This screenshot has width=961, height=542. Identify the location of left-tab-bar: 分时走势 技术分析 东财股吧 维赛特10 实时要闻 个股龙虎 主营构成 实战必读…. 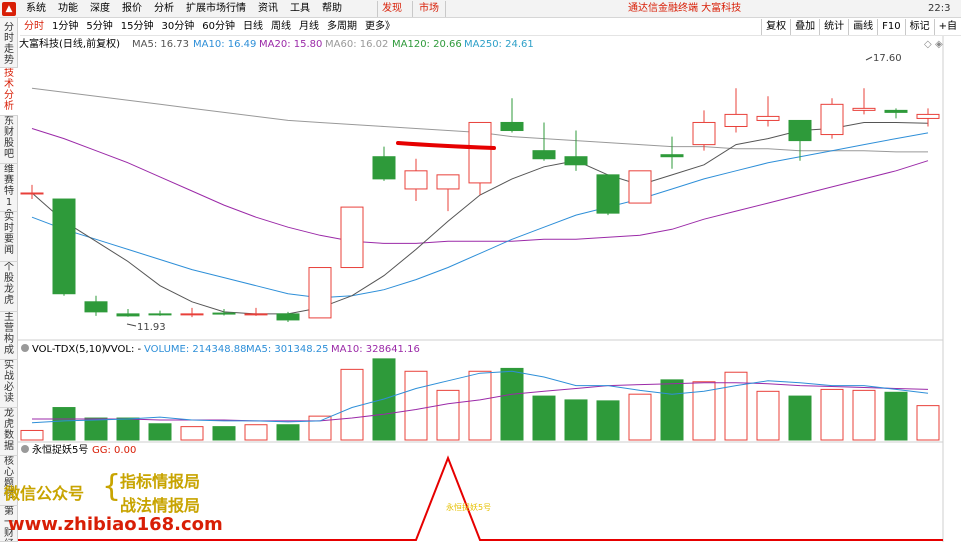
(9, 280).